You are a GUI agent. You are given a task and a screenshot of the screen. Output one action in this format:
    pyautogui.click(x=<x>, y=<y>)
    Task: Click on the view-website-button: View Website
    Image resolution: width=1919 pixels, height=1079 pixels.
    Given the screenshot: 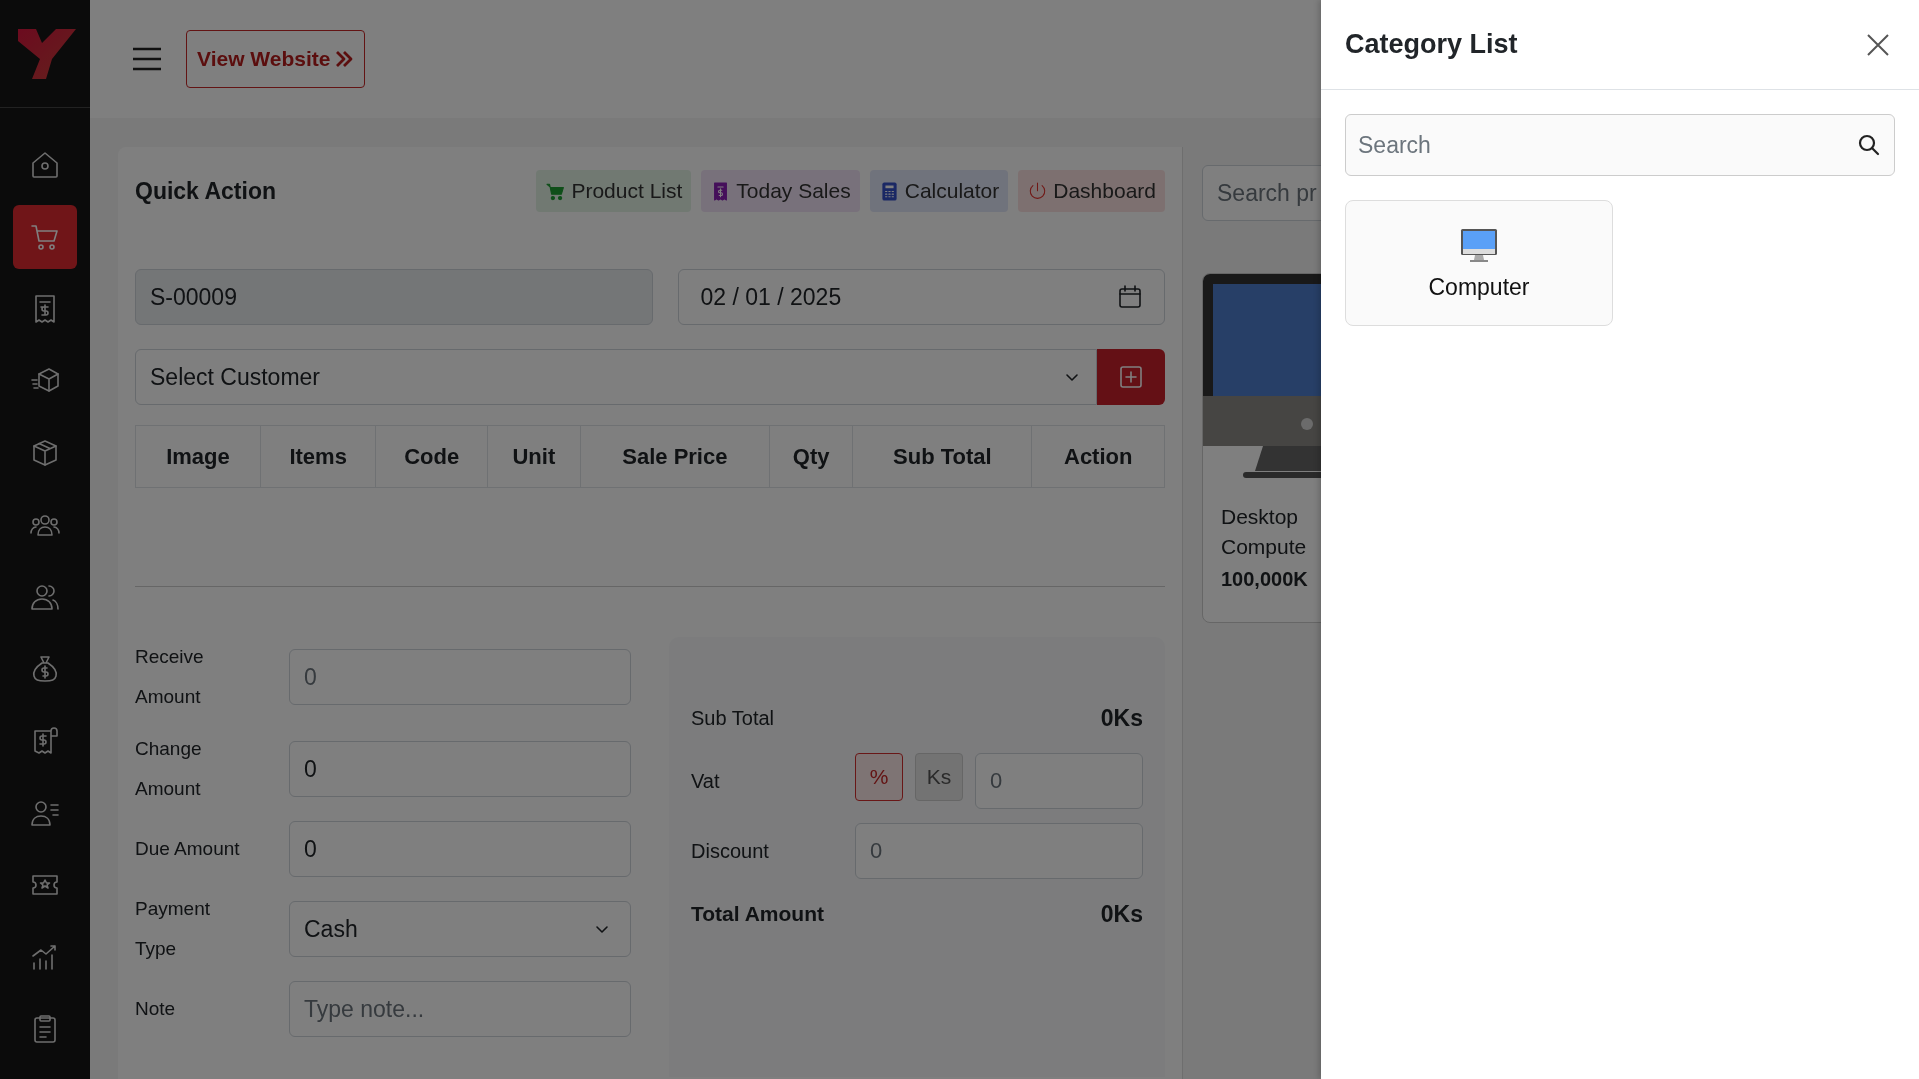 What is the action you would take?
    pyautogui.click(x=276, y=59)
    